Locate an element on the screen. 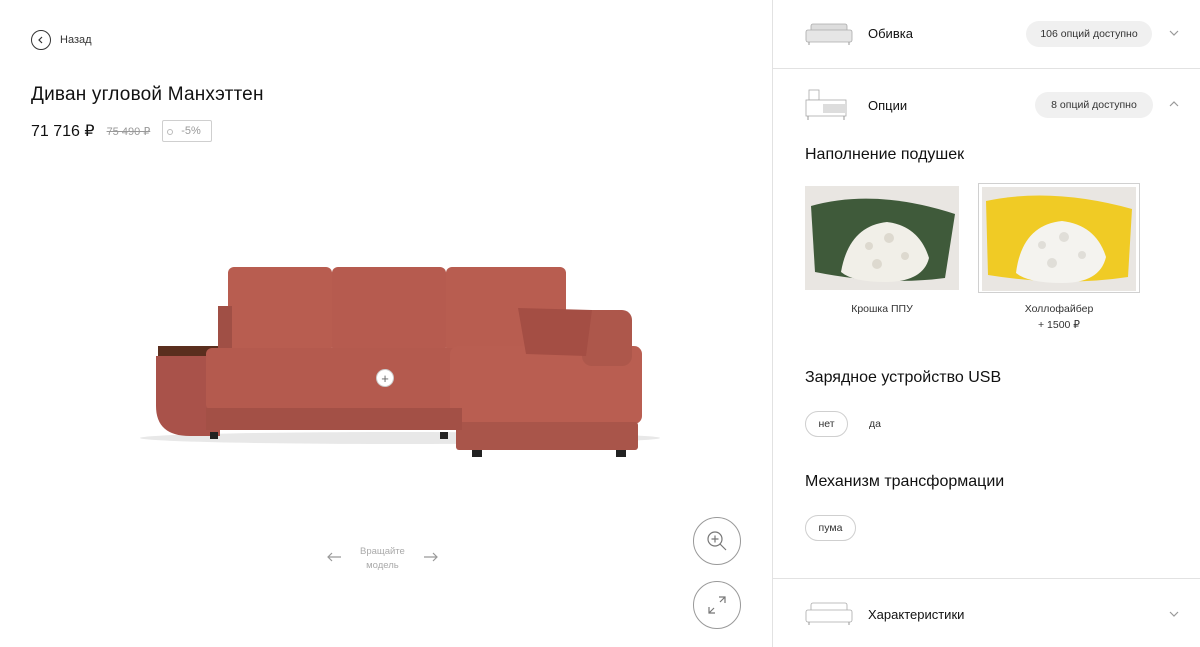 The image size is (1200, 647). arrow-left-icon is located at coordinates (334, 559).